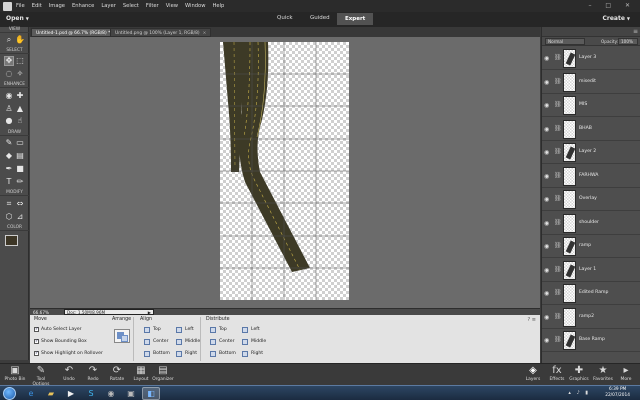  What do you see at coordinates (617, 18) in the screenshot?
I see `create-button: Create ▼` at bounding box center [617, 18].